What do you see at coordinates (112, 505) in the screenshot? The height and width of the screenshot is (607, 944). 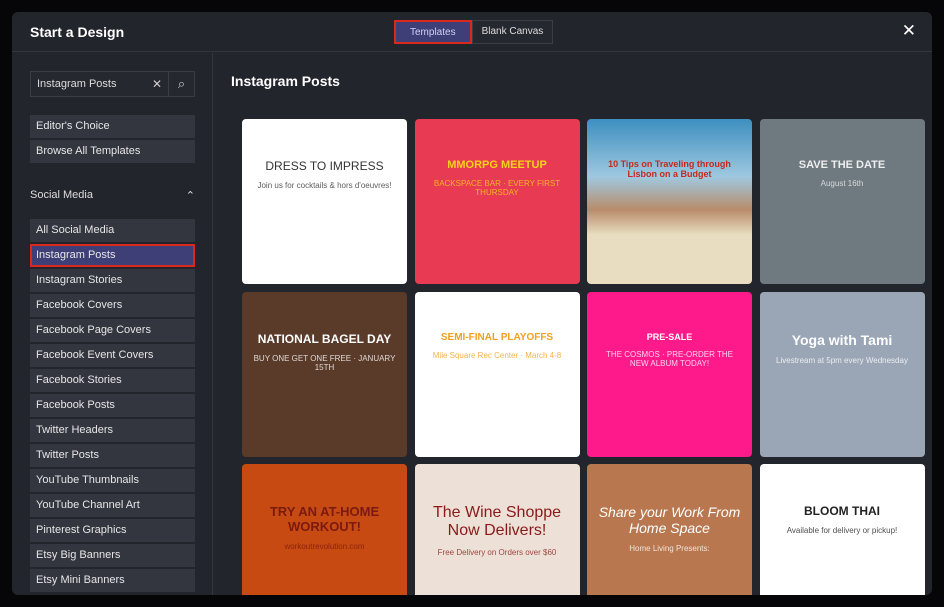 I see `sidebar-item: YouTube Channel Art` at bounding box center [112, 505].